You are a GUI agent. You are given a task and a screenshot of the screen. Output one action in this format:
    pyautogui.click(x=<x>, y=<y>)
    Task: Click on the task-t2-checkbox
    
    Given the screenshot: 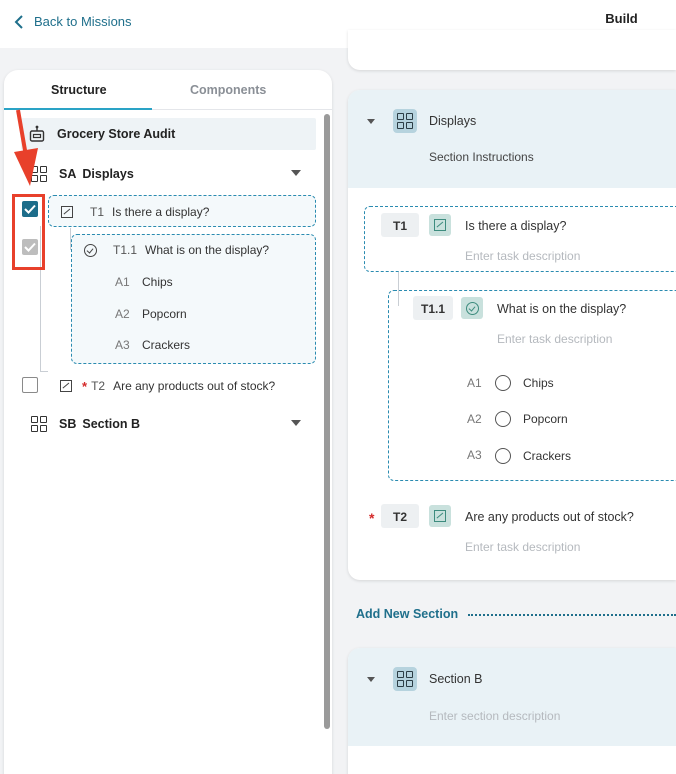 What is the action you would take?
    pyautogui.click(x=30, y=385)
    